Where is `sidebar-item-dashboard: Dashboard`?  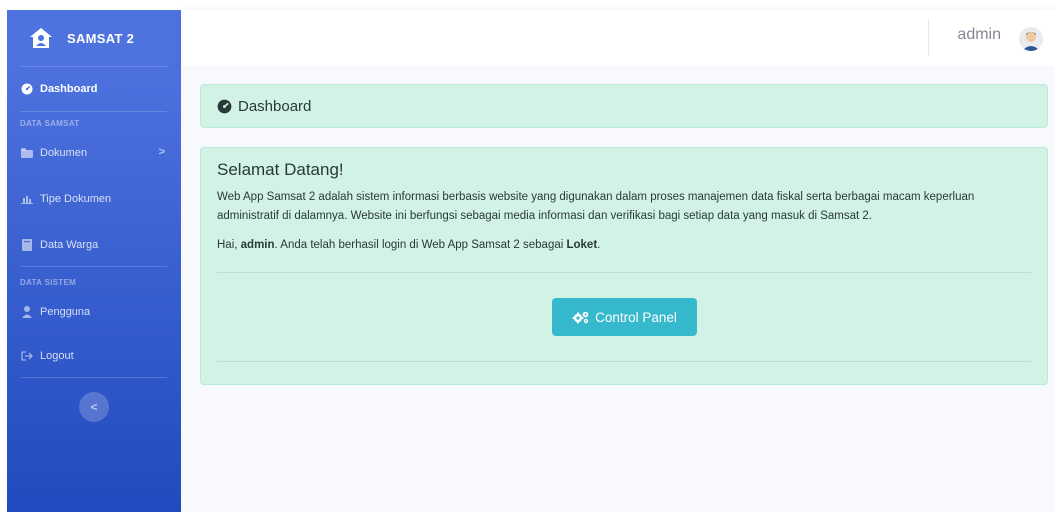 sidebar-item-dashboard: Dashboard is located at coordinates (94, 89).